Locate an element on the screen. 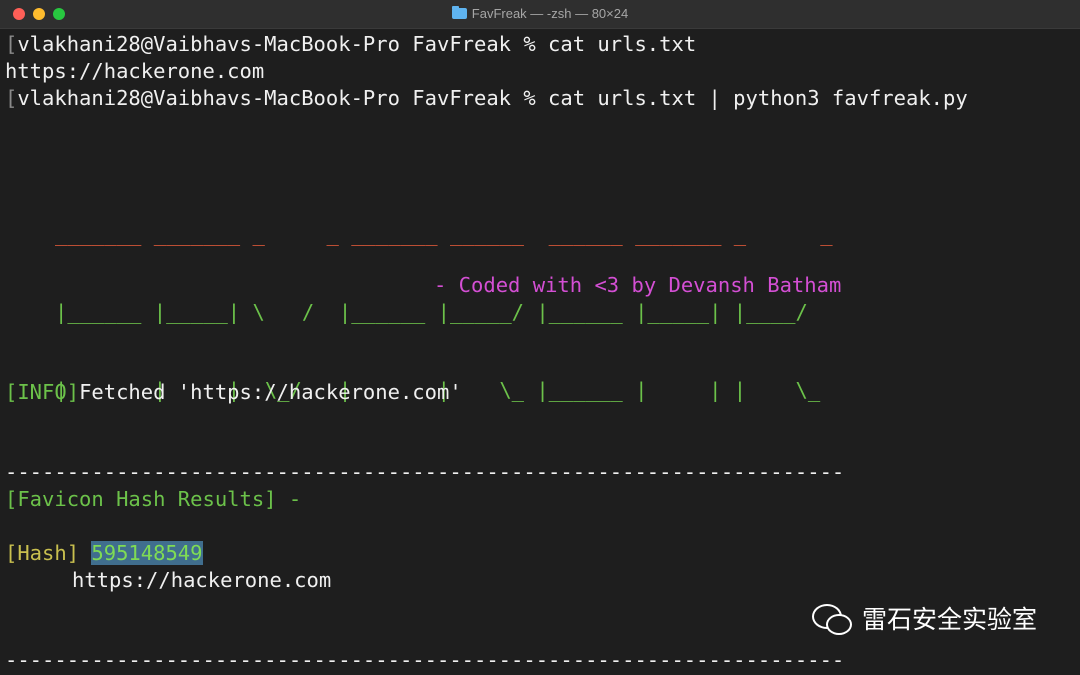 The width and height of the screenshot is (1080, 675). watermark: 雷石安全实验室 is located at coordinates (924, 618).